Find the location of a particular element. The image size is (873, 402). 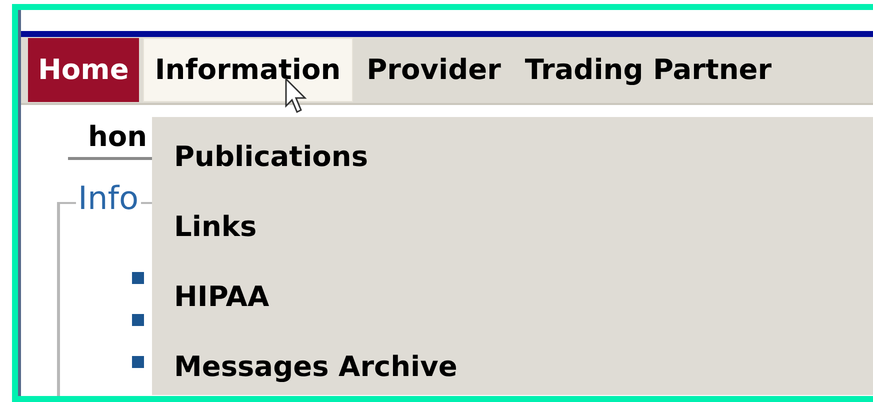

menu-item: HIPAA is located at coordinates (222, 297).